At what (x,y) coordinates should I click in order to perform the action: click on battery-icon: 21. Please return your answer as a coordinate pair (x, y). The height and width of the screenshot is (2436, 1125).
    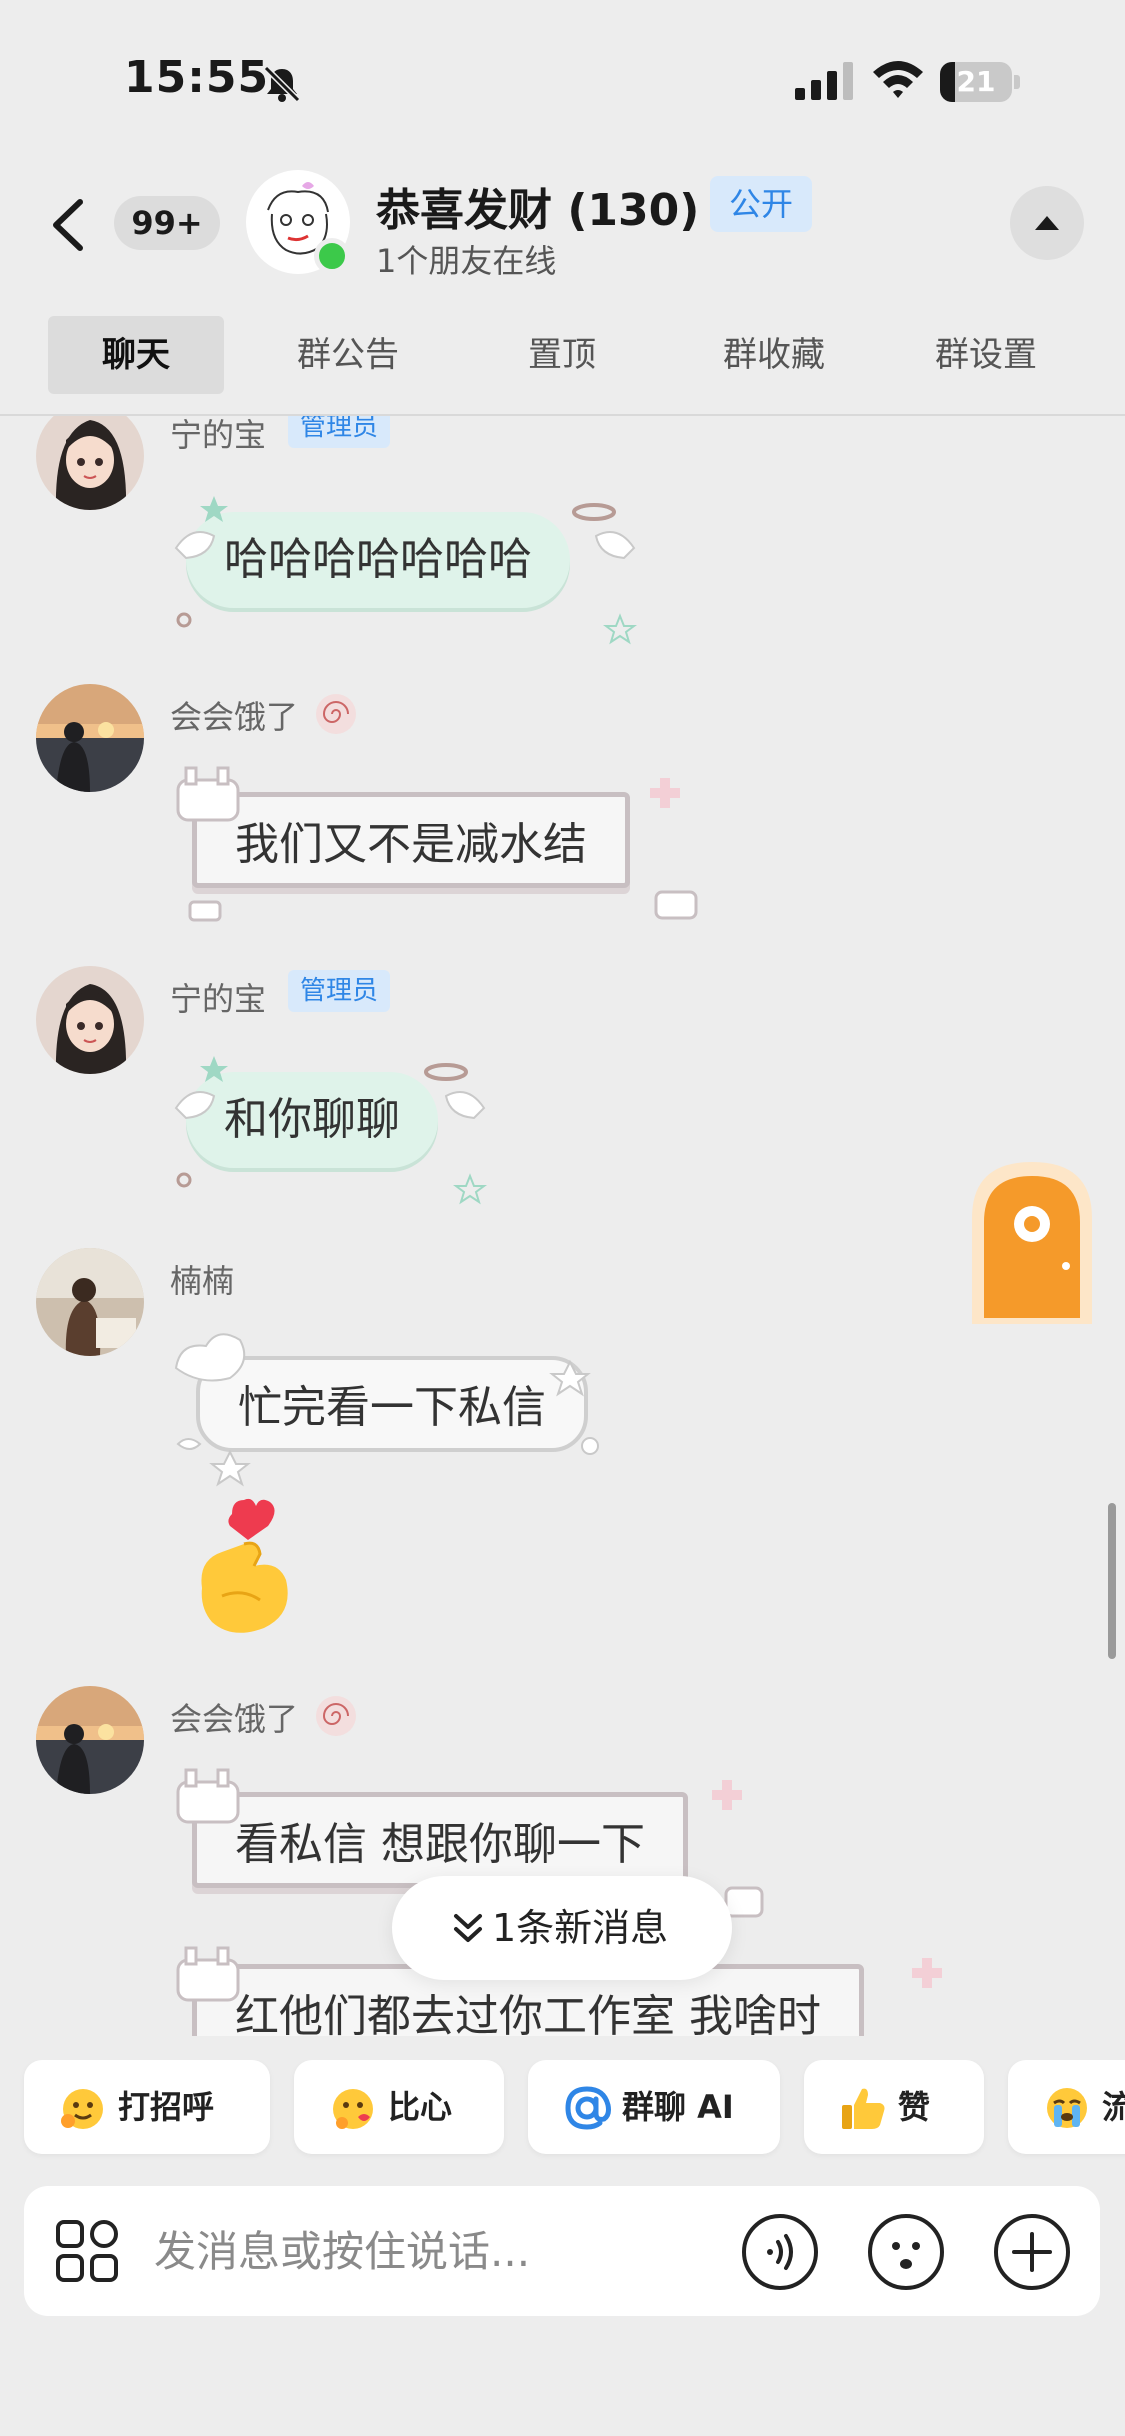
    Looking at the image, I should click on (980, 82).